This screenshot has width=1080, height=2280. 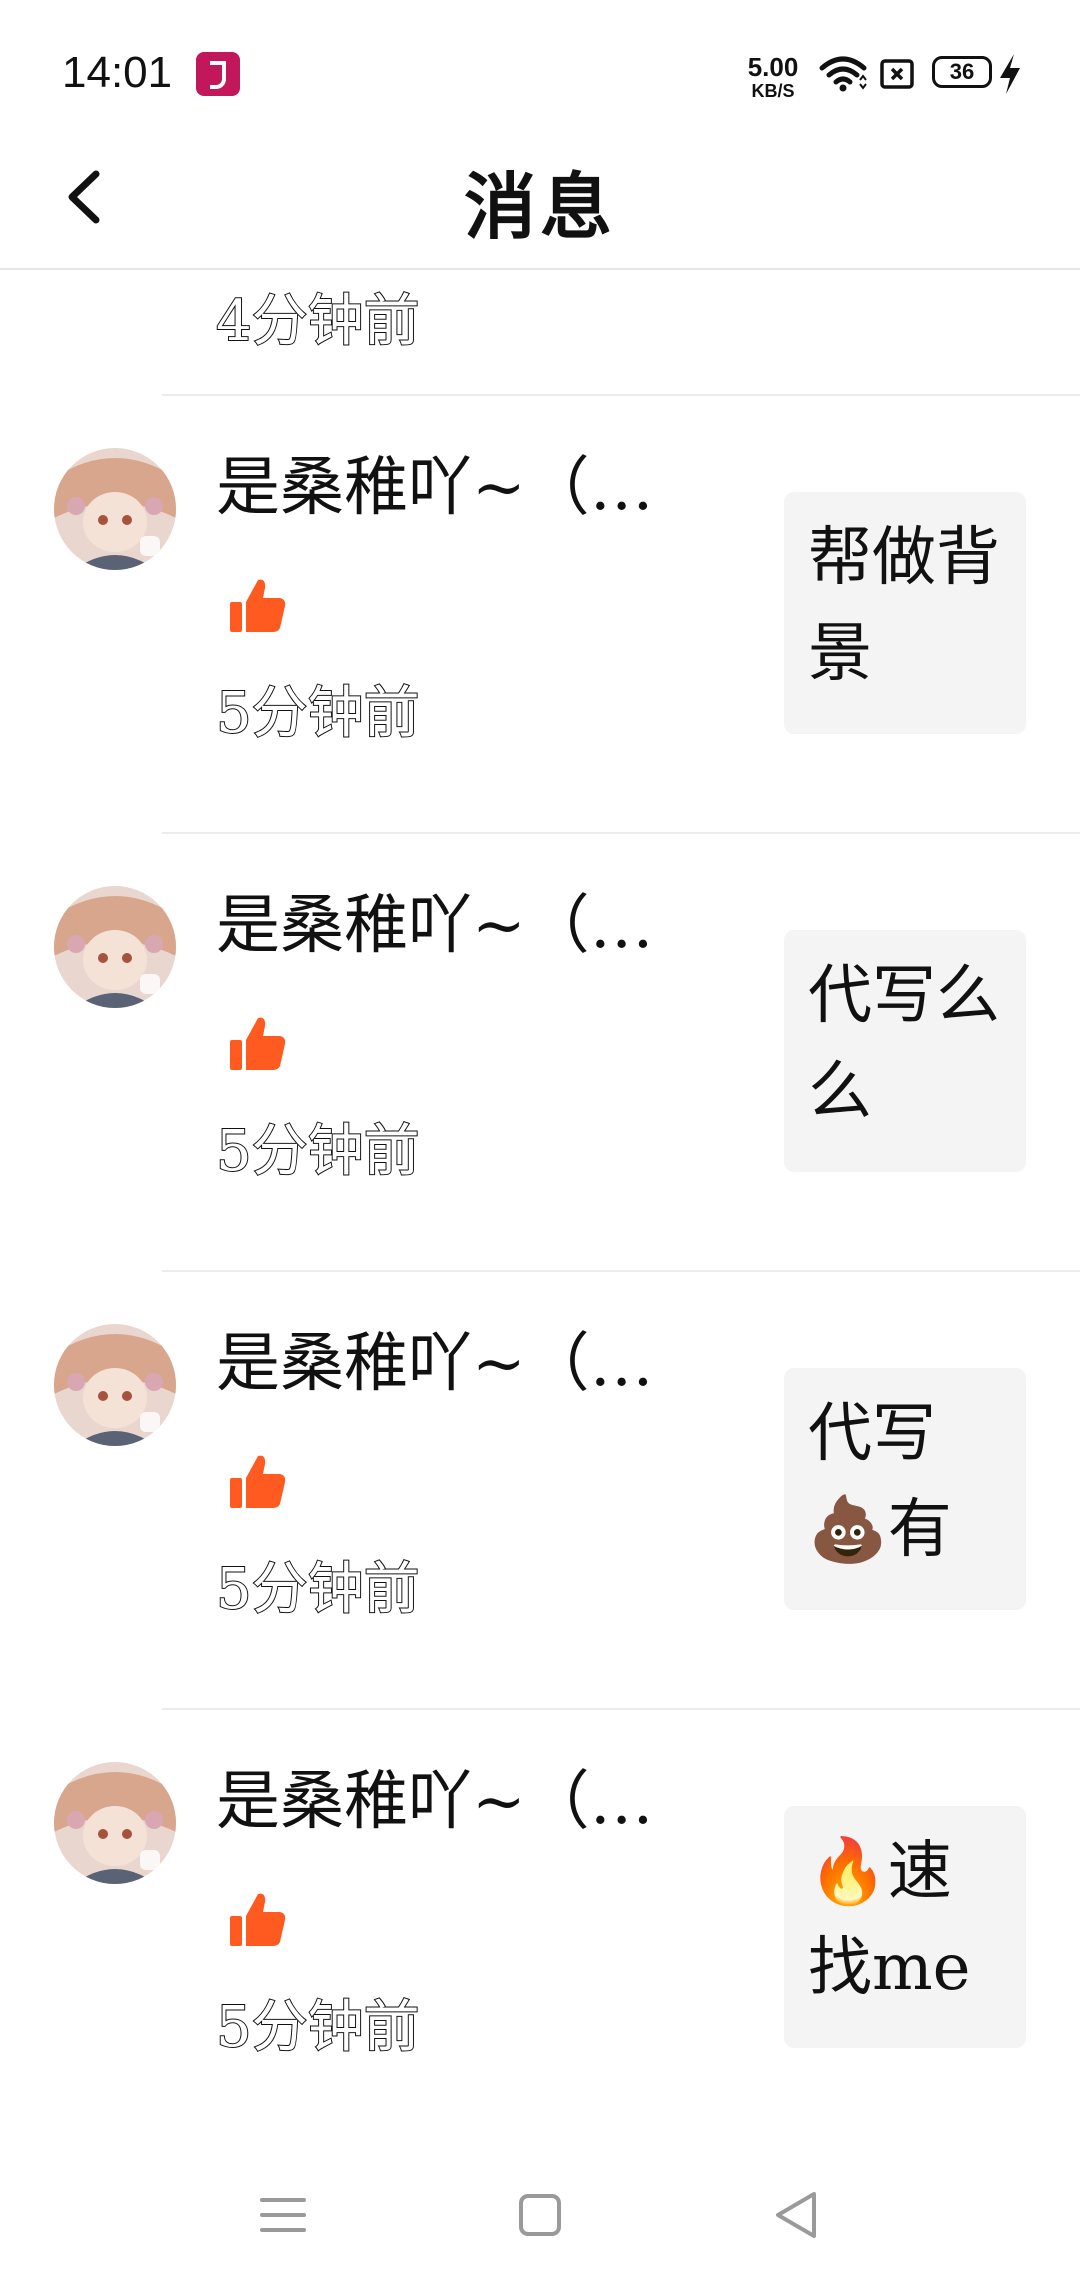 What do you see at coordinates (218, 74) in the screenshot?
I see `tiktok-app-icon` at bounding box center [218, 74].